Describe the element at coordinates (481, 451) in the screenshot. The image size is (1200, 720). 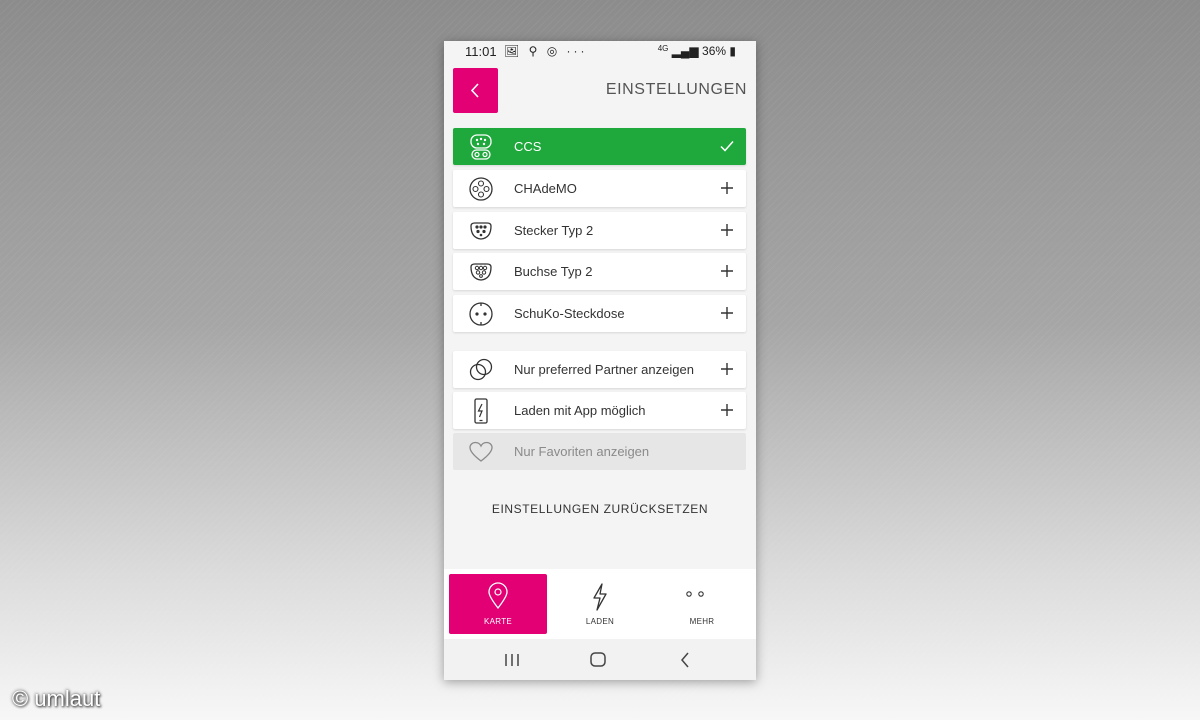
I see `heart-icon` at that location.